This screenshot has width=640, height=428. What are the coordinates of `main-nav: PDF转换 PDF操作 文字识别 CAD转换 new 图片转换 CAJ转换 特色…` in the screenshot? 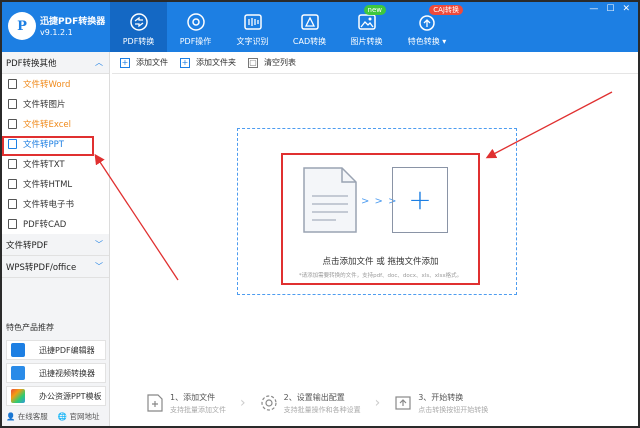 It's located at (286, 27).